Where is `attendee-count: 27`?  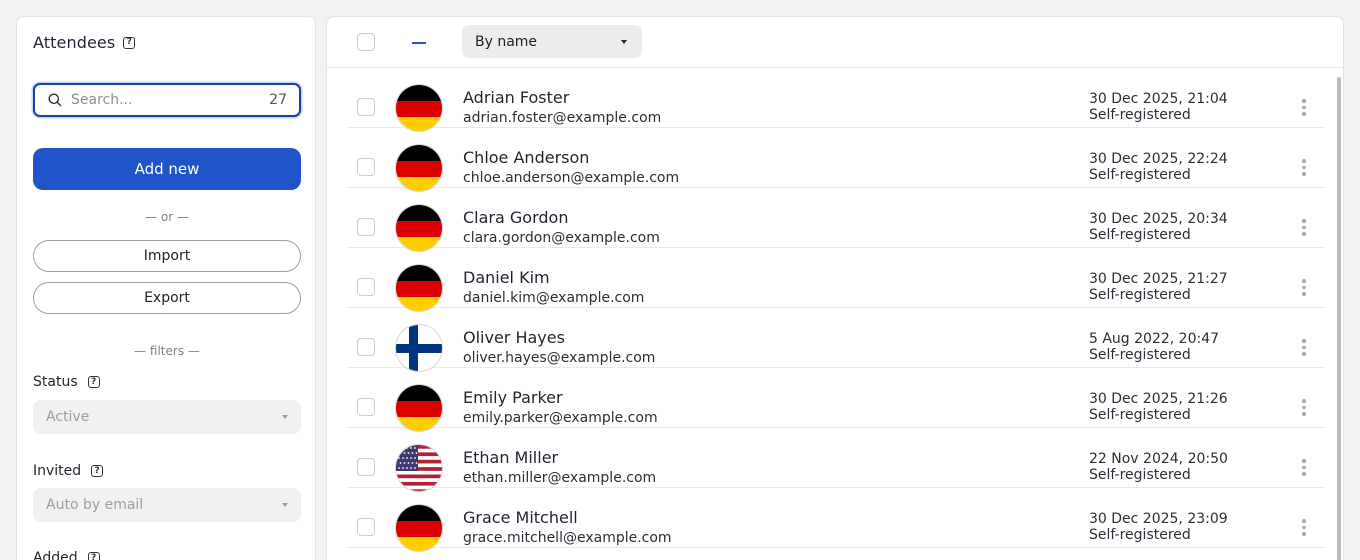
attendee-count: 27 is located at coordinates (278, 100).